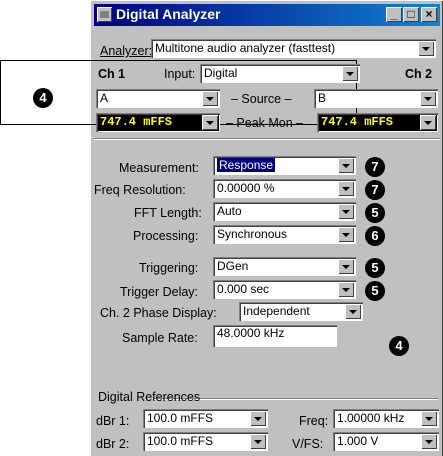  Describe the element at coordinates (158, 313) in the screenshot. I see `phase-display-label: Ch. 2 Phase Display:` at that location.